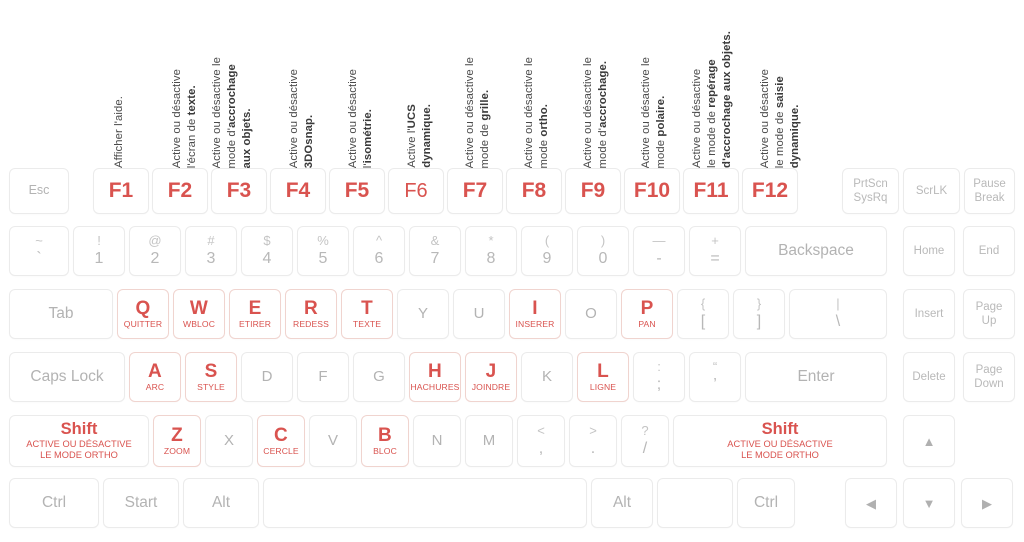 The height and width of the screenshot is (542, 1024). I want to click on key-alt-right: Alt, so click(622, 503).